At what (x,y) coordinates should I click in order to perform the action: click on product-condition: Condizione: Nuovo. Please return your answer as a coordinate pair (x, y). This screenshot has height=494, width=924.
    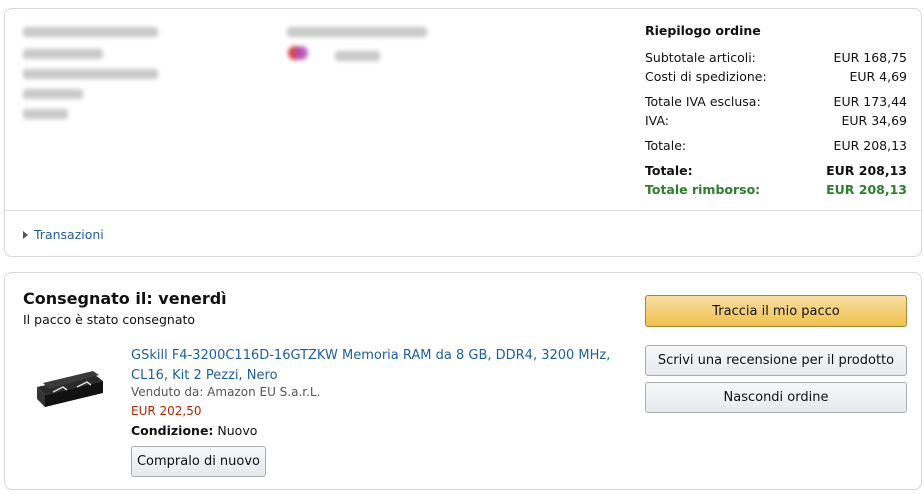
    Looking at the image, I should click on (194, 430).